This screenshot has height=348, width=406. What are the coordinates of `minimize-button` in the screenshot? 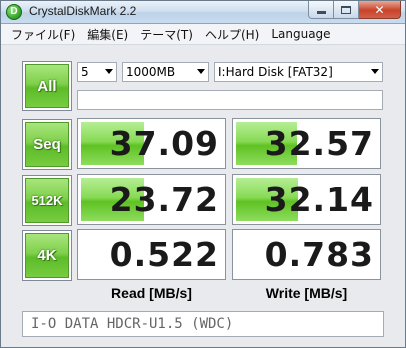 It's located at (321, 10).